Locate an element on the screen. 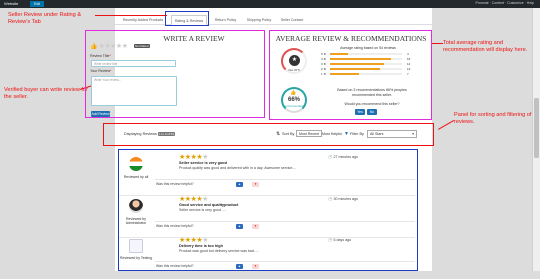  not-rated-badge: Not Rated is located at coordinates (142, 46).